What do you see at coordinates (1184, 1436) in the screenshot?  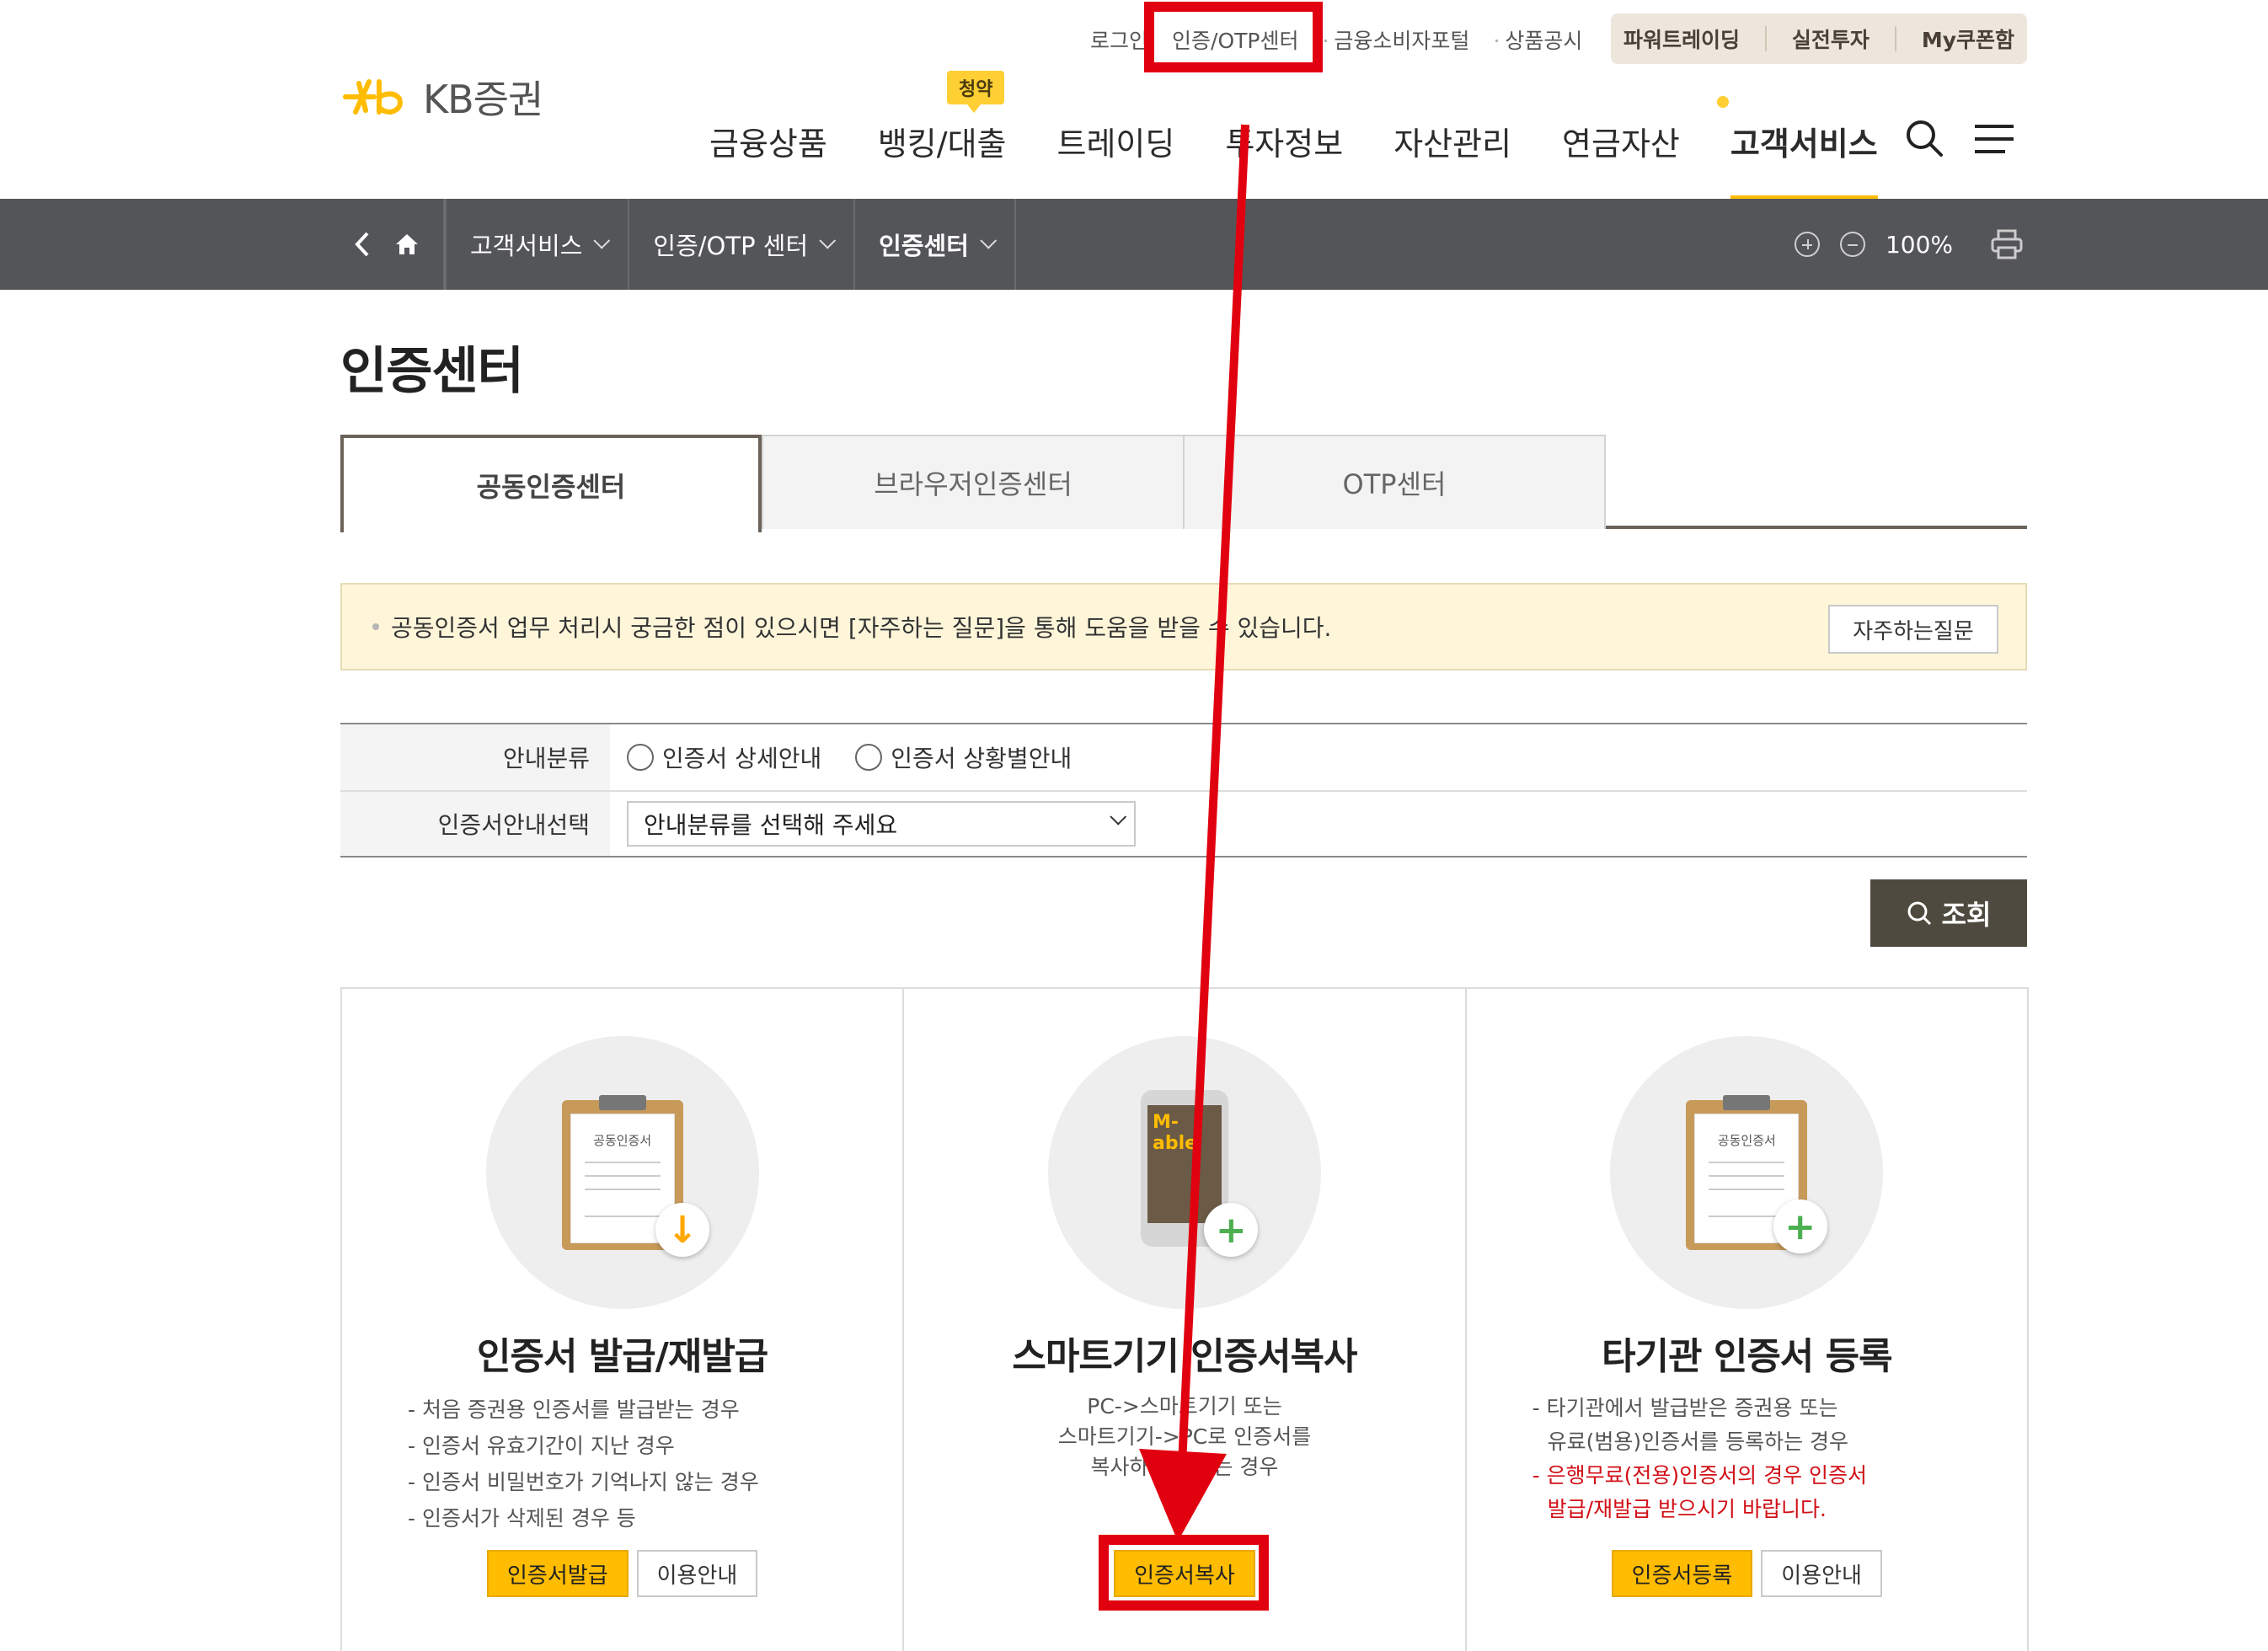 I see `desc-line: 스마트기기->PC로 인증서를` at bounding box center [1184, 1436].